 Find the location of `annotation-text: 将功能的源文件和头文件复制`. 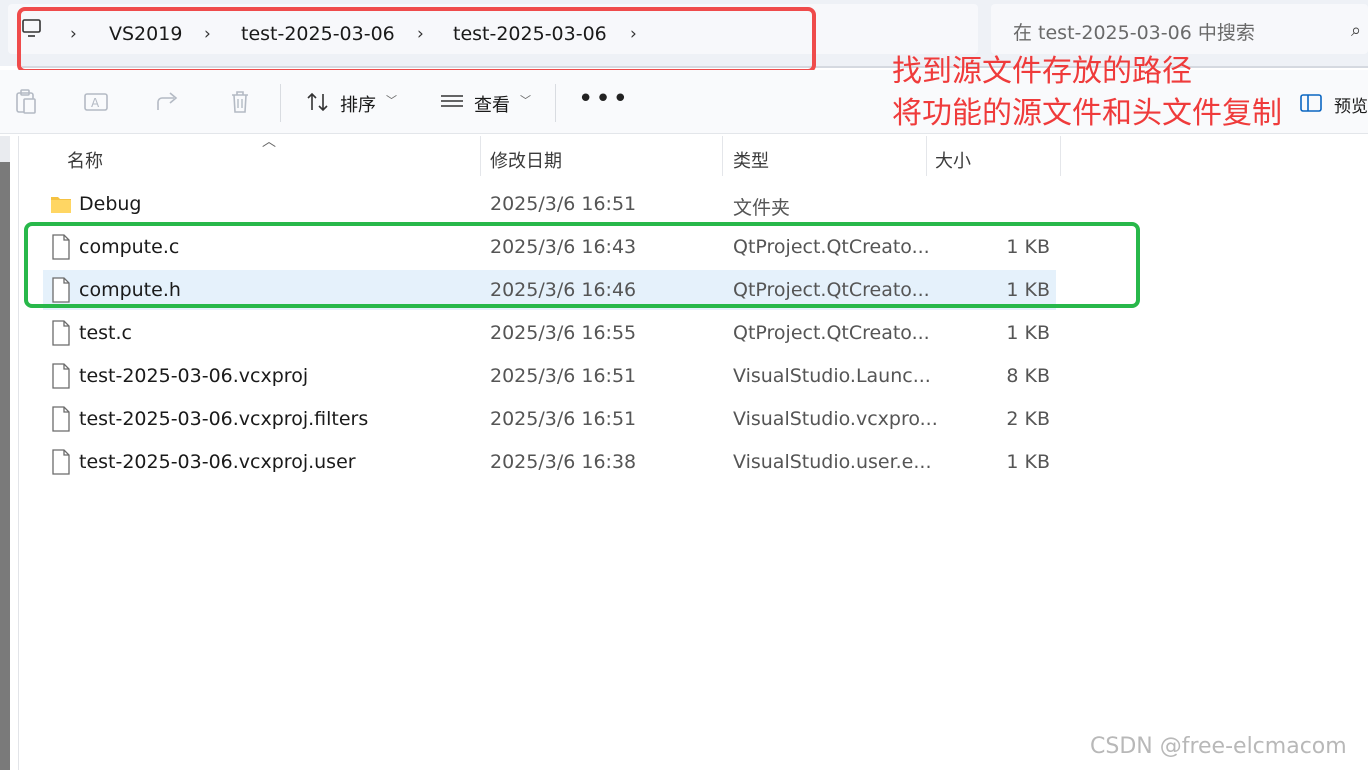

annotation-text: 将功能的源文件和头文件复制 is located at coordinates (1087, 113).